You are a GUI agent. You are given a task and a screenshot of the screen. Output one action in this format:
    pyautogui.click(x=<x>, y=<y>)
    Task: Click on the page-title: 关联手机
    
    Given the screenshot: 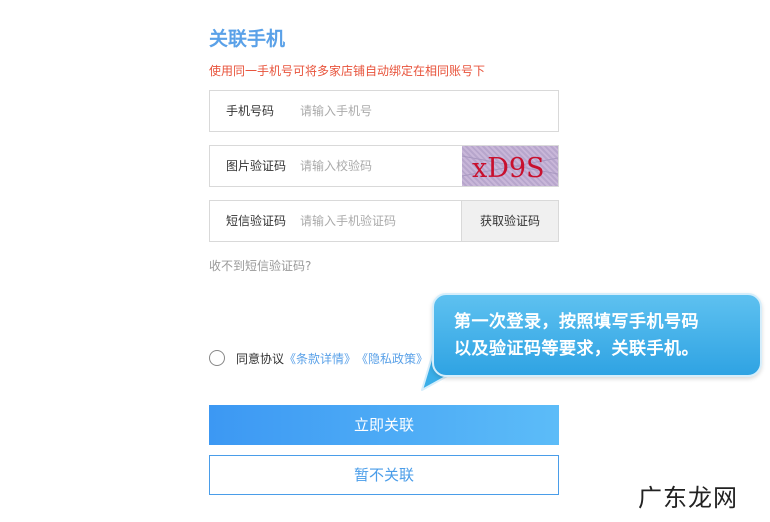 What is the action you would take?
    pyautogui.click(x=247, y=39)
    